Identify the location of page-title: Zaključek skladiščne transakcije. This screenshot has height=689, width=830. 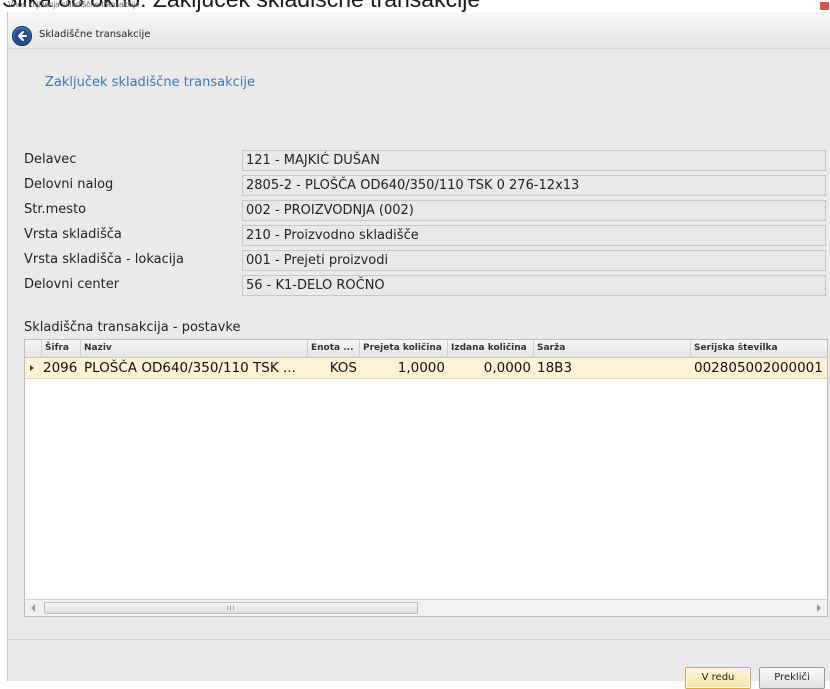
(150, 82).